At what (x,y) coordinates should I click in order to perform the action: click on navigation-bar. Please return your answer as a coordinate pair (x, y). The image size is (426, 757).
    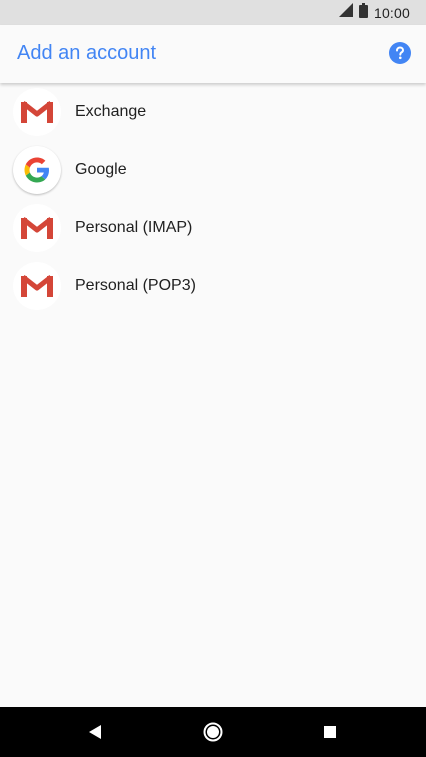
    Looking at the image, I should click on (213, 732).